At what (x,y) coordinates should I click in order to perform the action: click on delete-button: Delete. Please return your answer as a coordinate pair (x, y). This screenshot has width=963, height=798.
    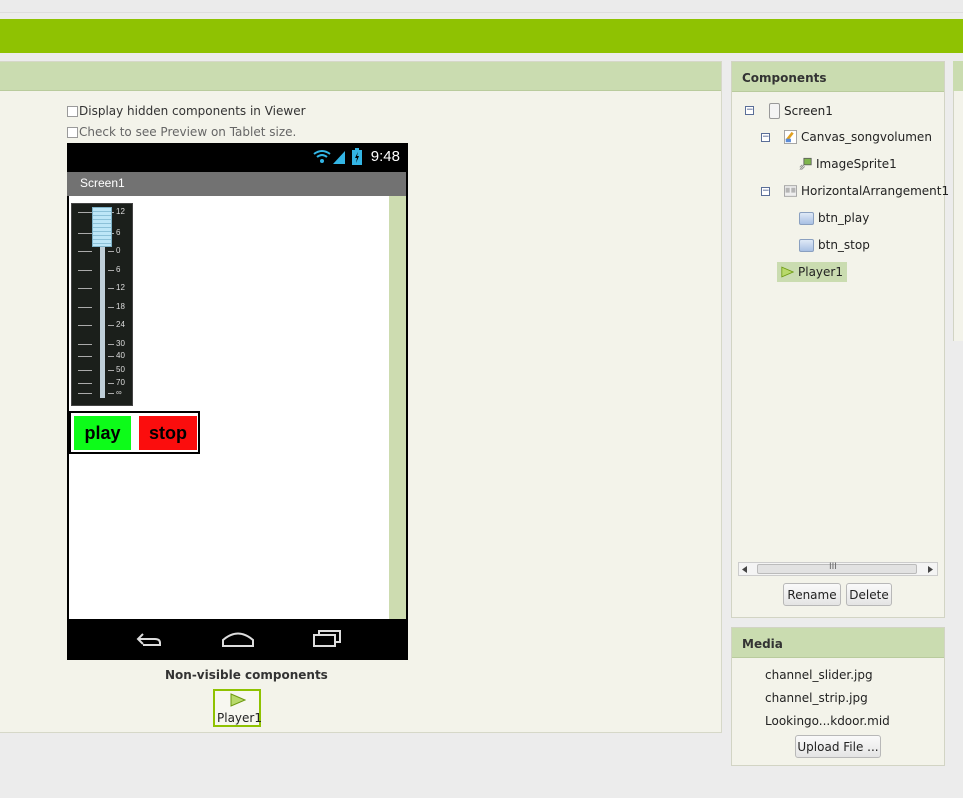
    Looking at the image, I should click on (869, 594).